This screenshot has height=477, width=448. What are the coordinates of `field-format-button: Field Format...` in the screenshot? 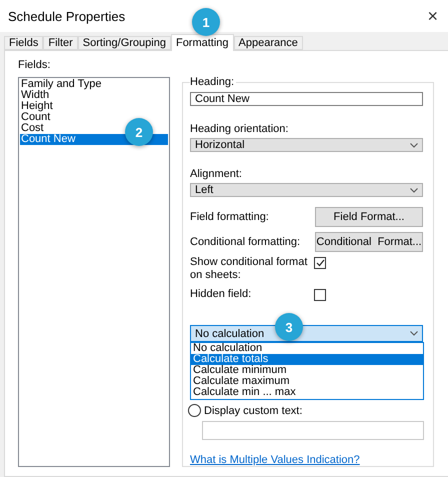 It's located at (369, 217).